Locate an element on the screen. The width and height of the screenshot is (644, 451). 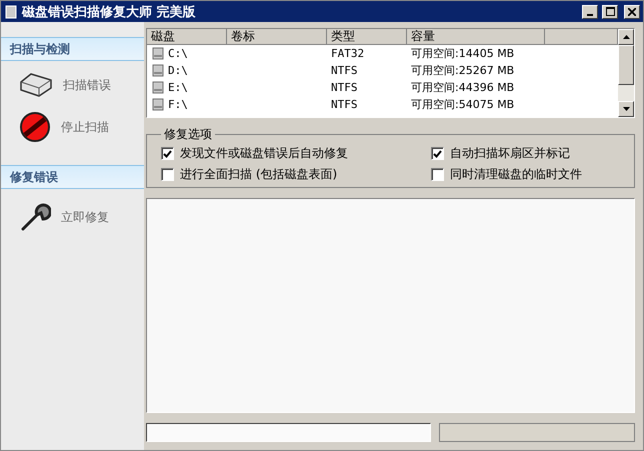
sidebar-link: 停止扫描 is located at coordinates (85, 127).